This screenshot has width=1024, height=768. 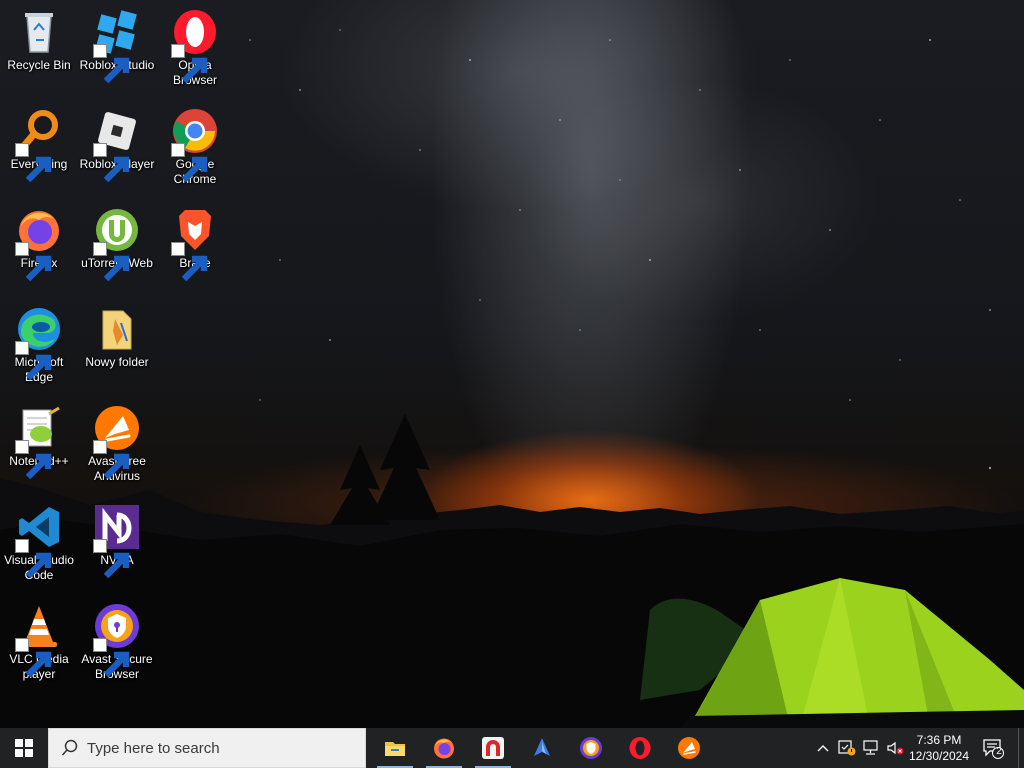 What do you see at coordinates (993, 748) in the screenshot?
I see `action-center-button: 2` at bounding box center [993, 748].